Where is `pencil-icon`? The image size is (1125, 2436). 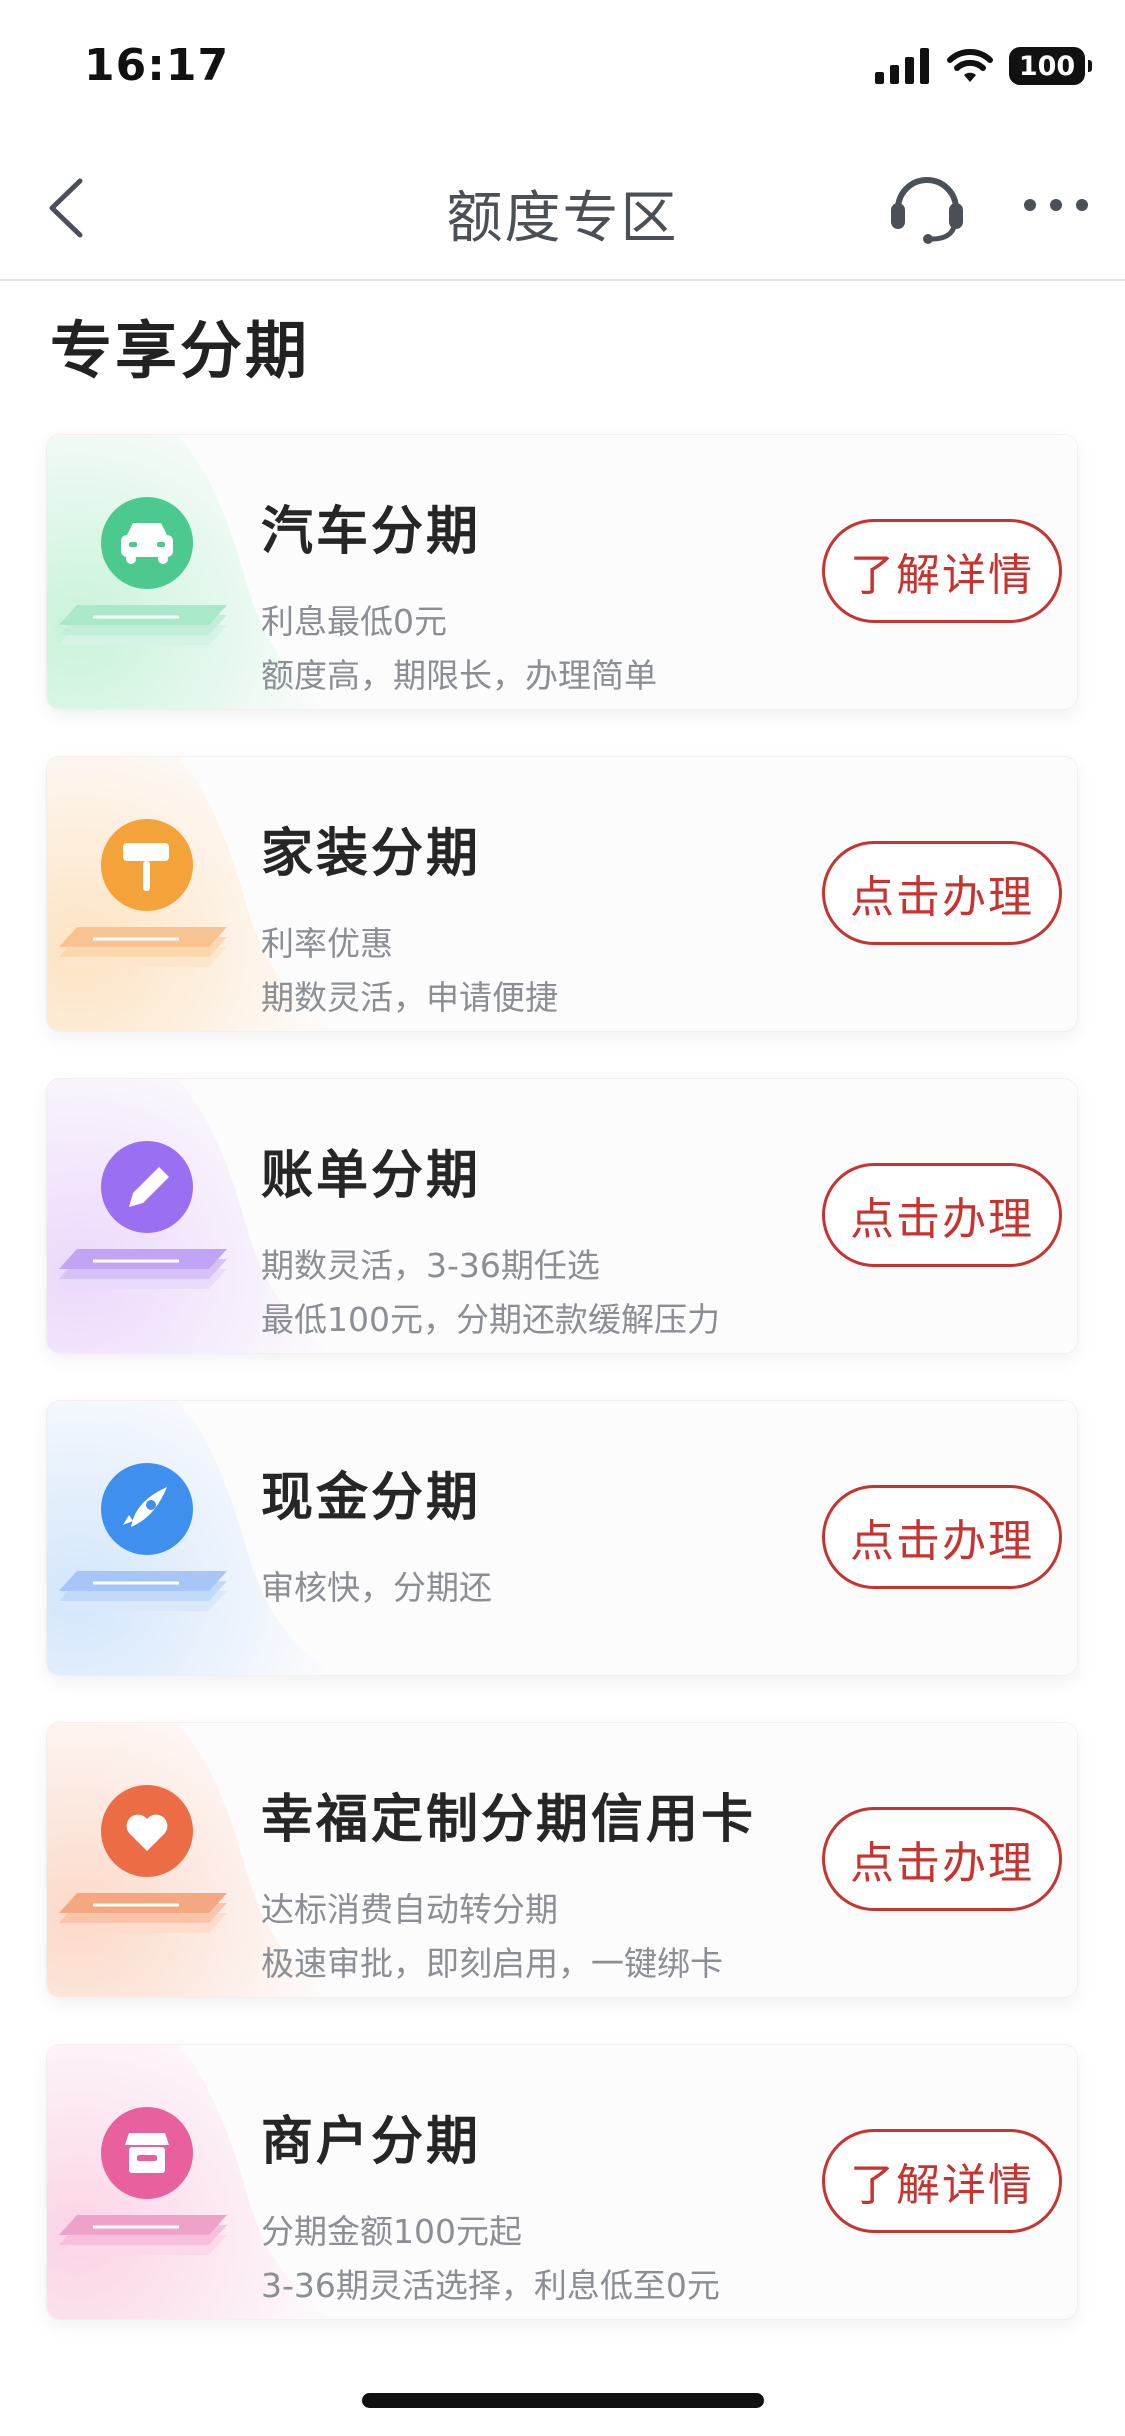
pencil-icon is located at coordinates (143, 1215).